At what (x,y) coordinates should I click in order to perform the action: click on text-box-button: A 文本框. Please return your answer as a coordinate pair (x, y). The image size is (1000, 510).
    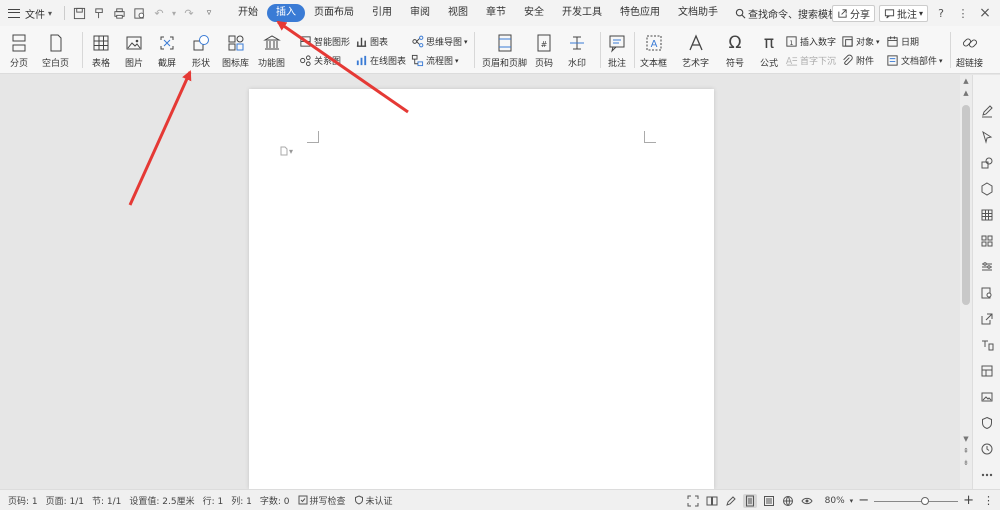
    Looking at the image, I should click on (653, 50).